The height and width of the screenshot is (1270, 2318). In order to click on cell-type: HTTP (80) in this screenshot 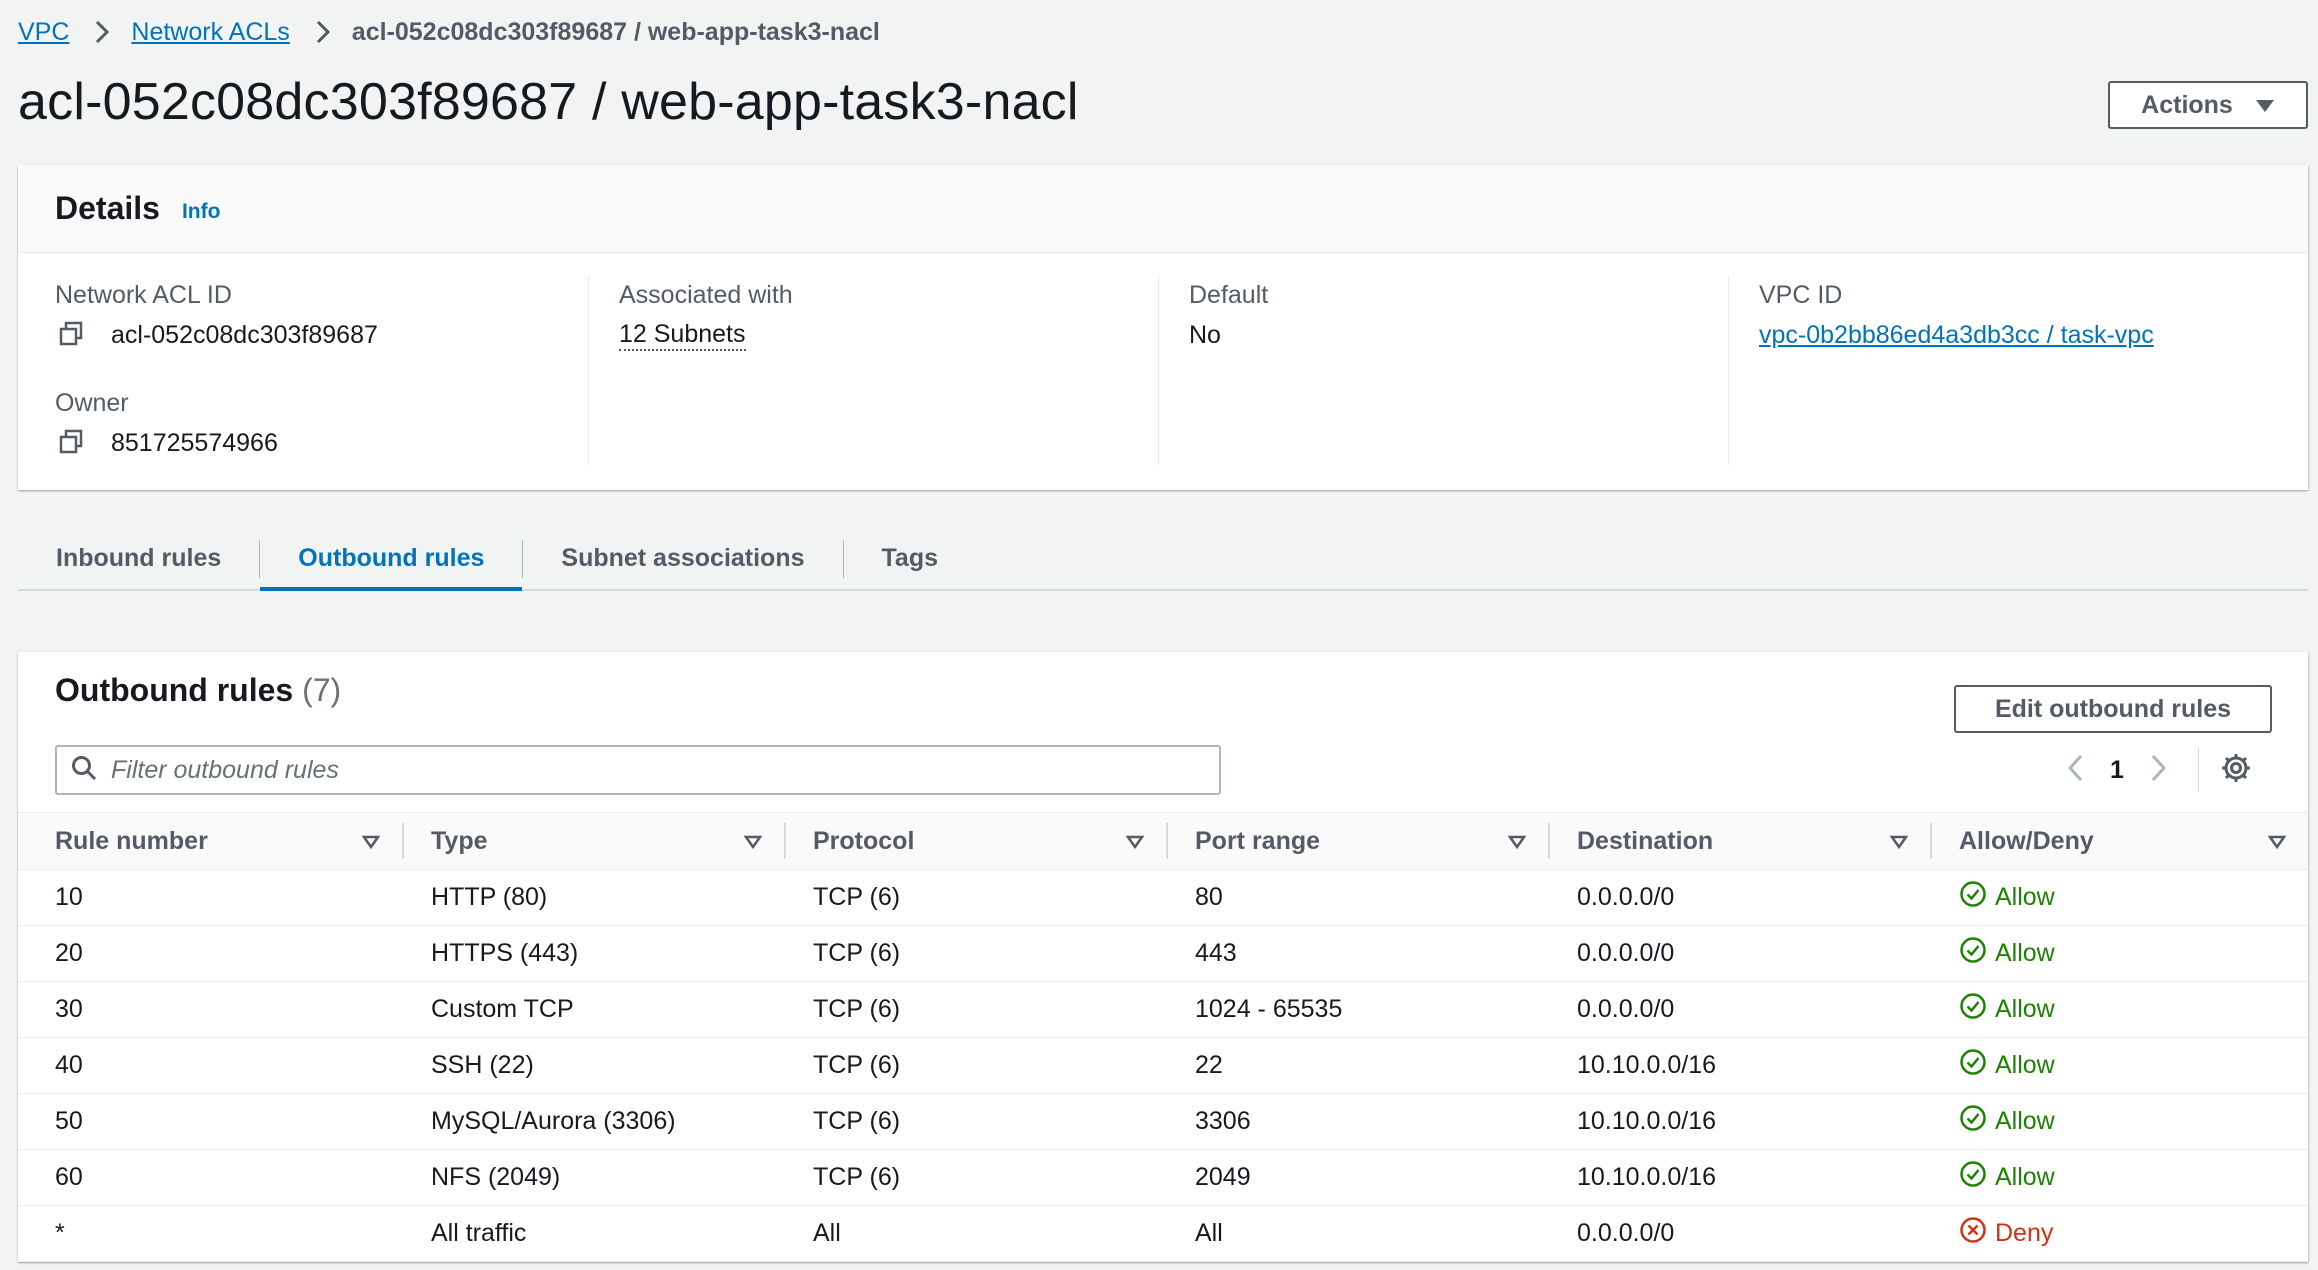, I will do `click(593, 897)`.